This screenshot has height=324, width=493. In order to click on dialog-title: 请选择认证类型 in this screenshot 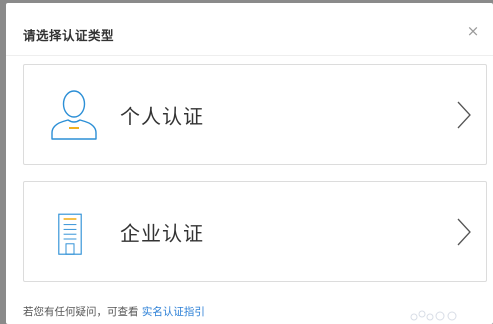, I will do `click(69, 35)`.